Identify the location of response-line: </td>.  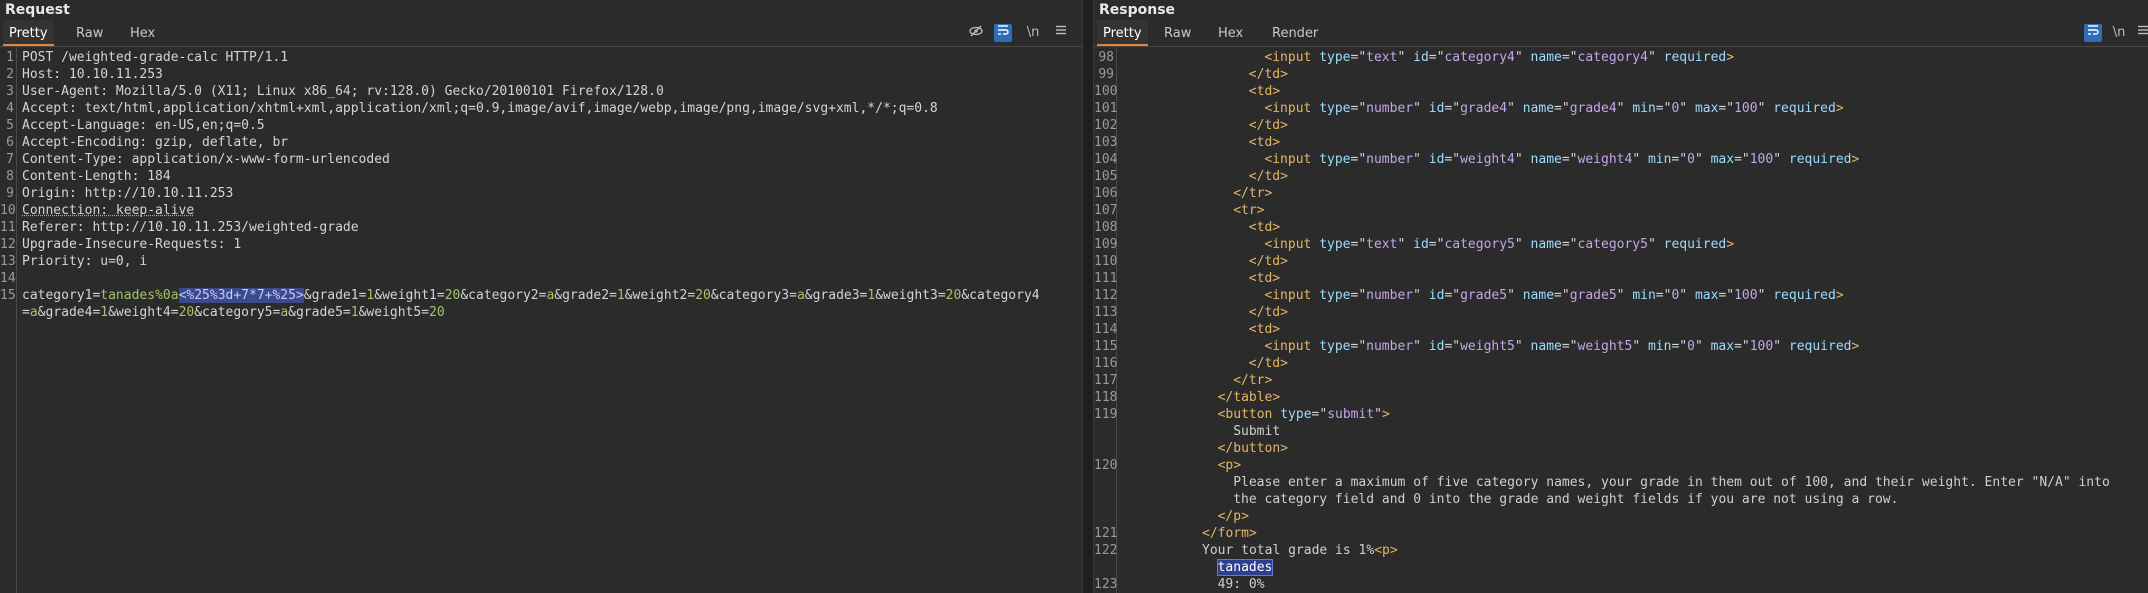
(1268, 261).